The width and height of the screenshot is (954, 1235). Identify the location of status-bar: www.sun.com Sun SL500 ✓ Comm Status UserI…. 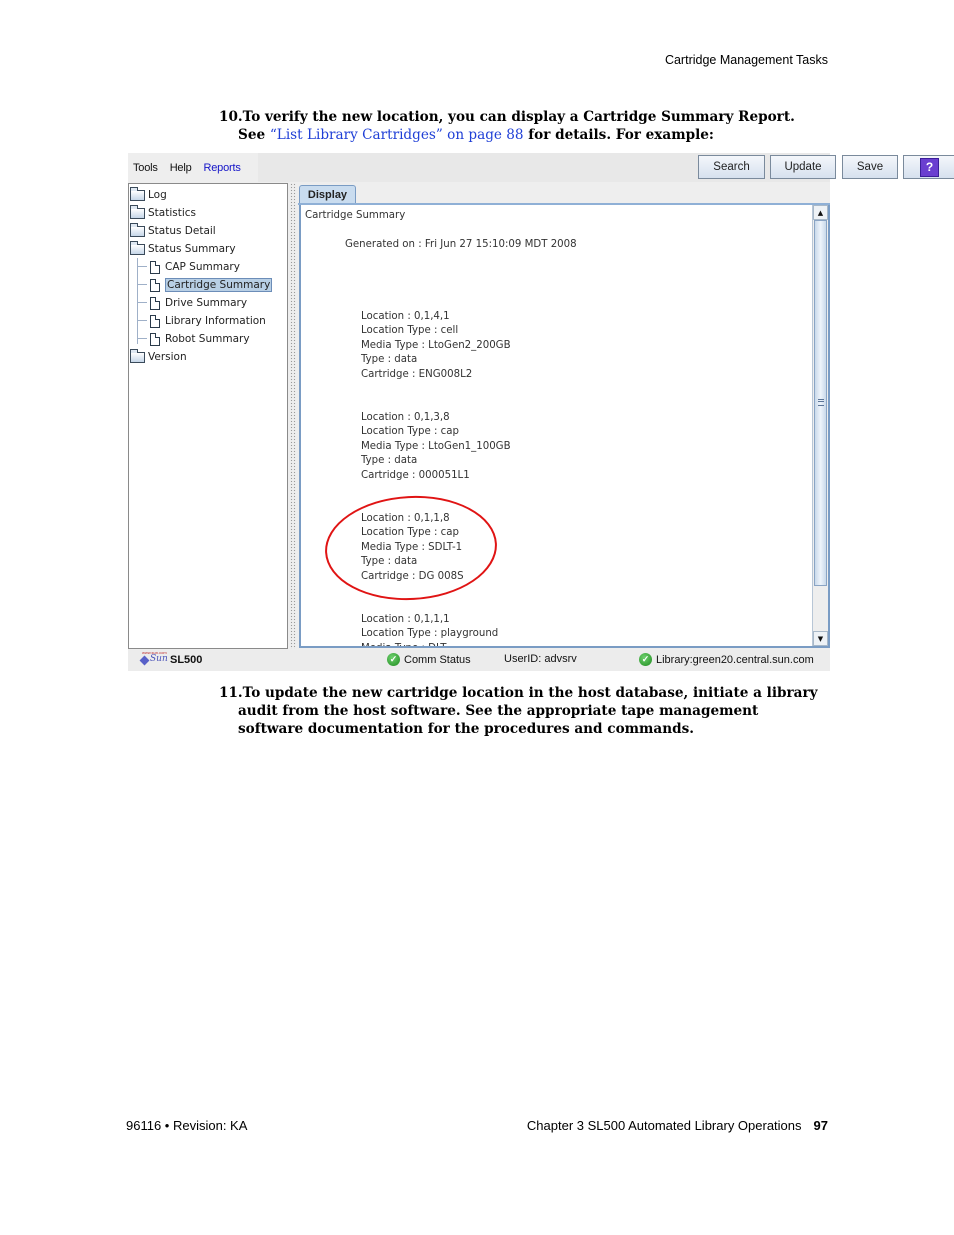
(479, 660).